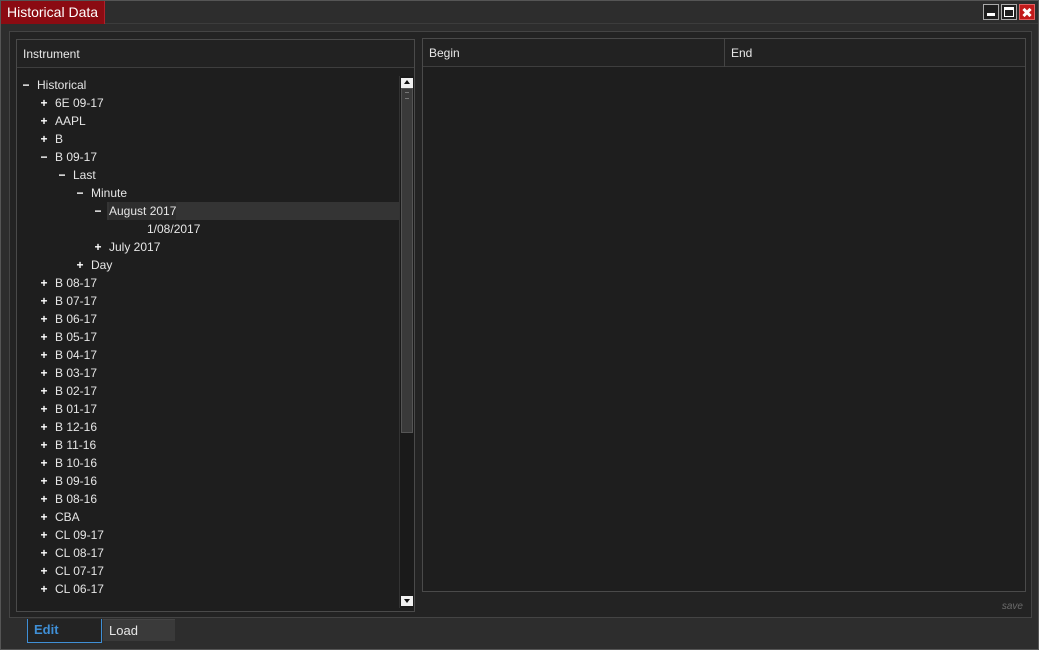 Image resolution: width=1039 pixels, height=650 pixels. I want to click on scroll-thumb, so click(407, 260).